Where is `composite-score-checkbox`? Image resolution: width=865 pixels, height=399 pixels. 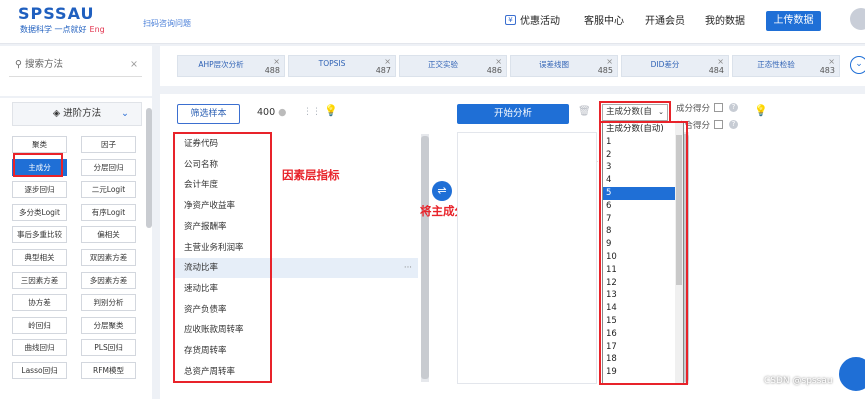
composite-score-checkbox is located at coordinates (719, 124).